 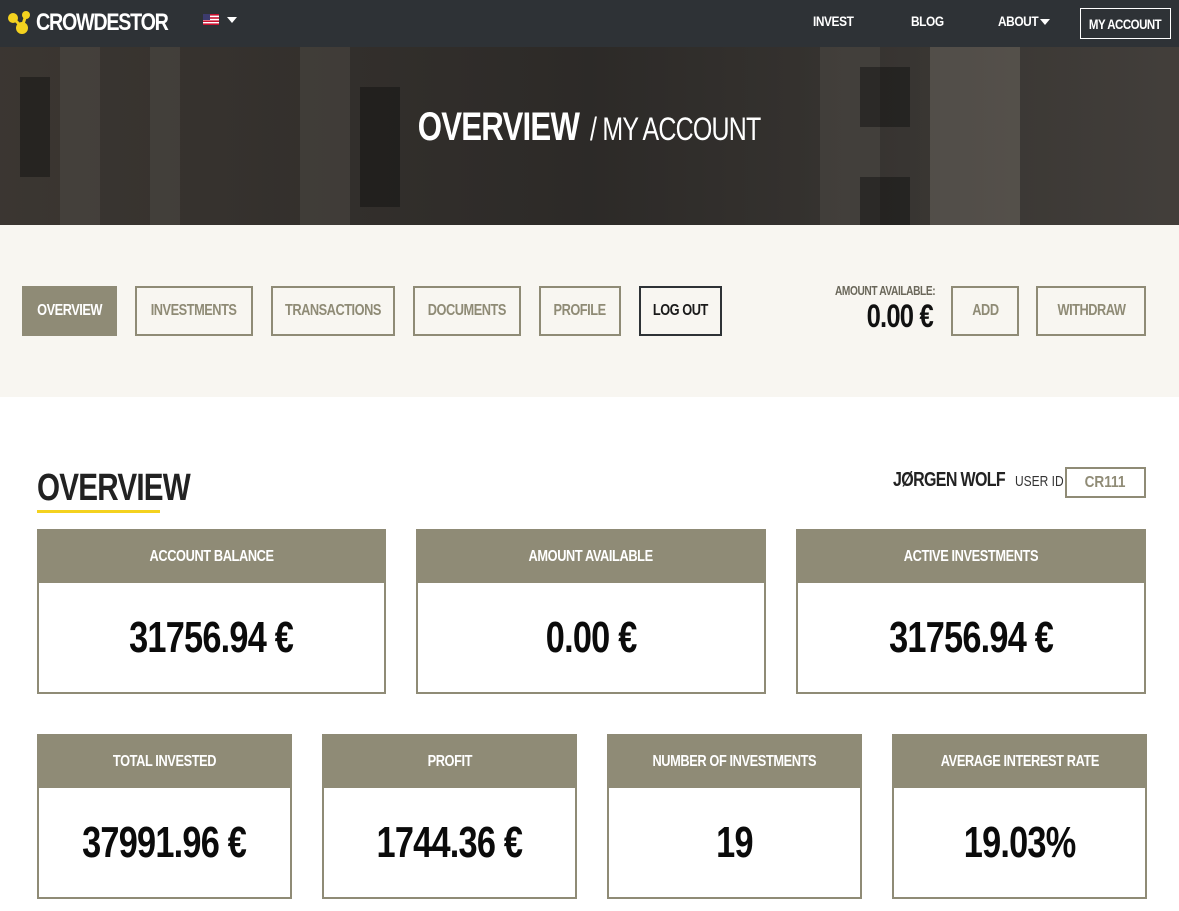 I want to click on card-value-text: 1744.36 €, so click(x=449, y=842).